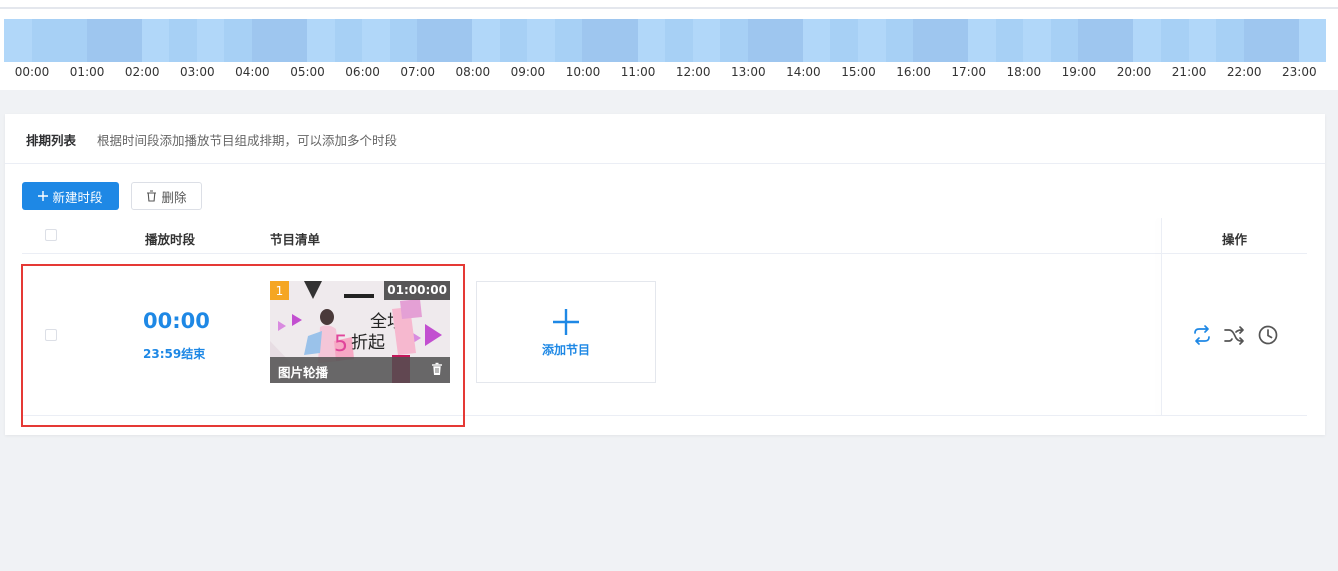 Image resolution: width=1338 pixels, height=571 pixels. What do you see at coordinates (197, 72) in the screenshot?
I see `timeline-hour-label: 03:00` at bounding box center [197, 72].